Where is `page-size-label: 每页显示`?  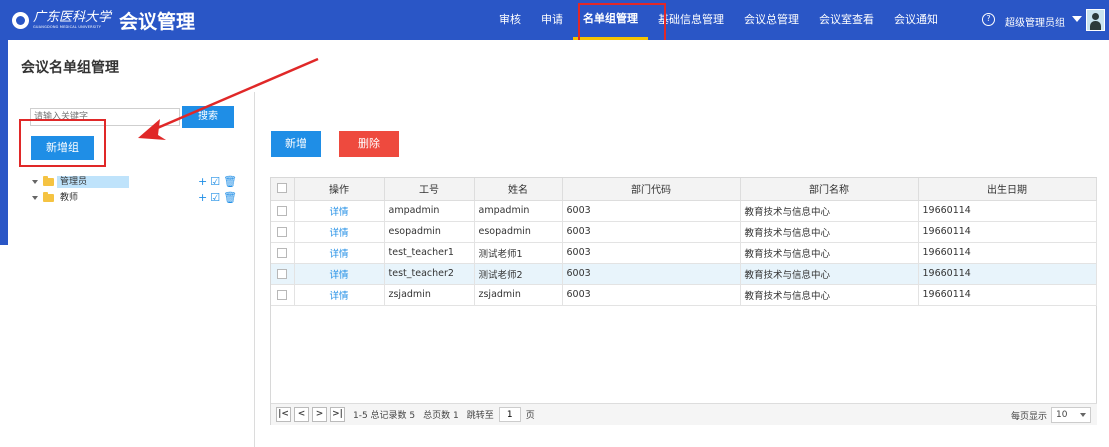 page-size-label: 每页显示 is located at coordinates (1028, 417).